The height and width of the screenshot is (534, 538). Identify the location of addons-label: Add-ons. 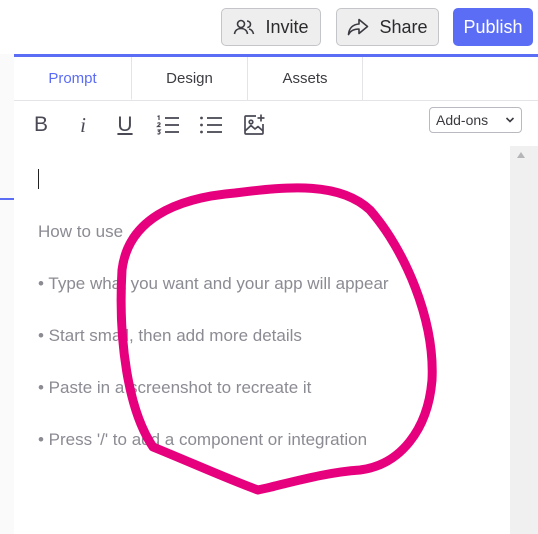
(462, 120).